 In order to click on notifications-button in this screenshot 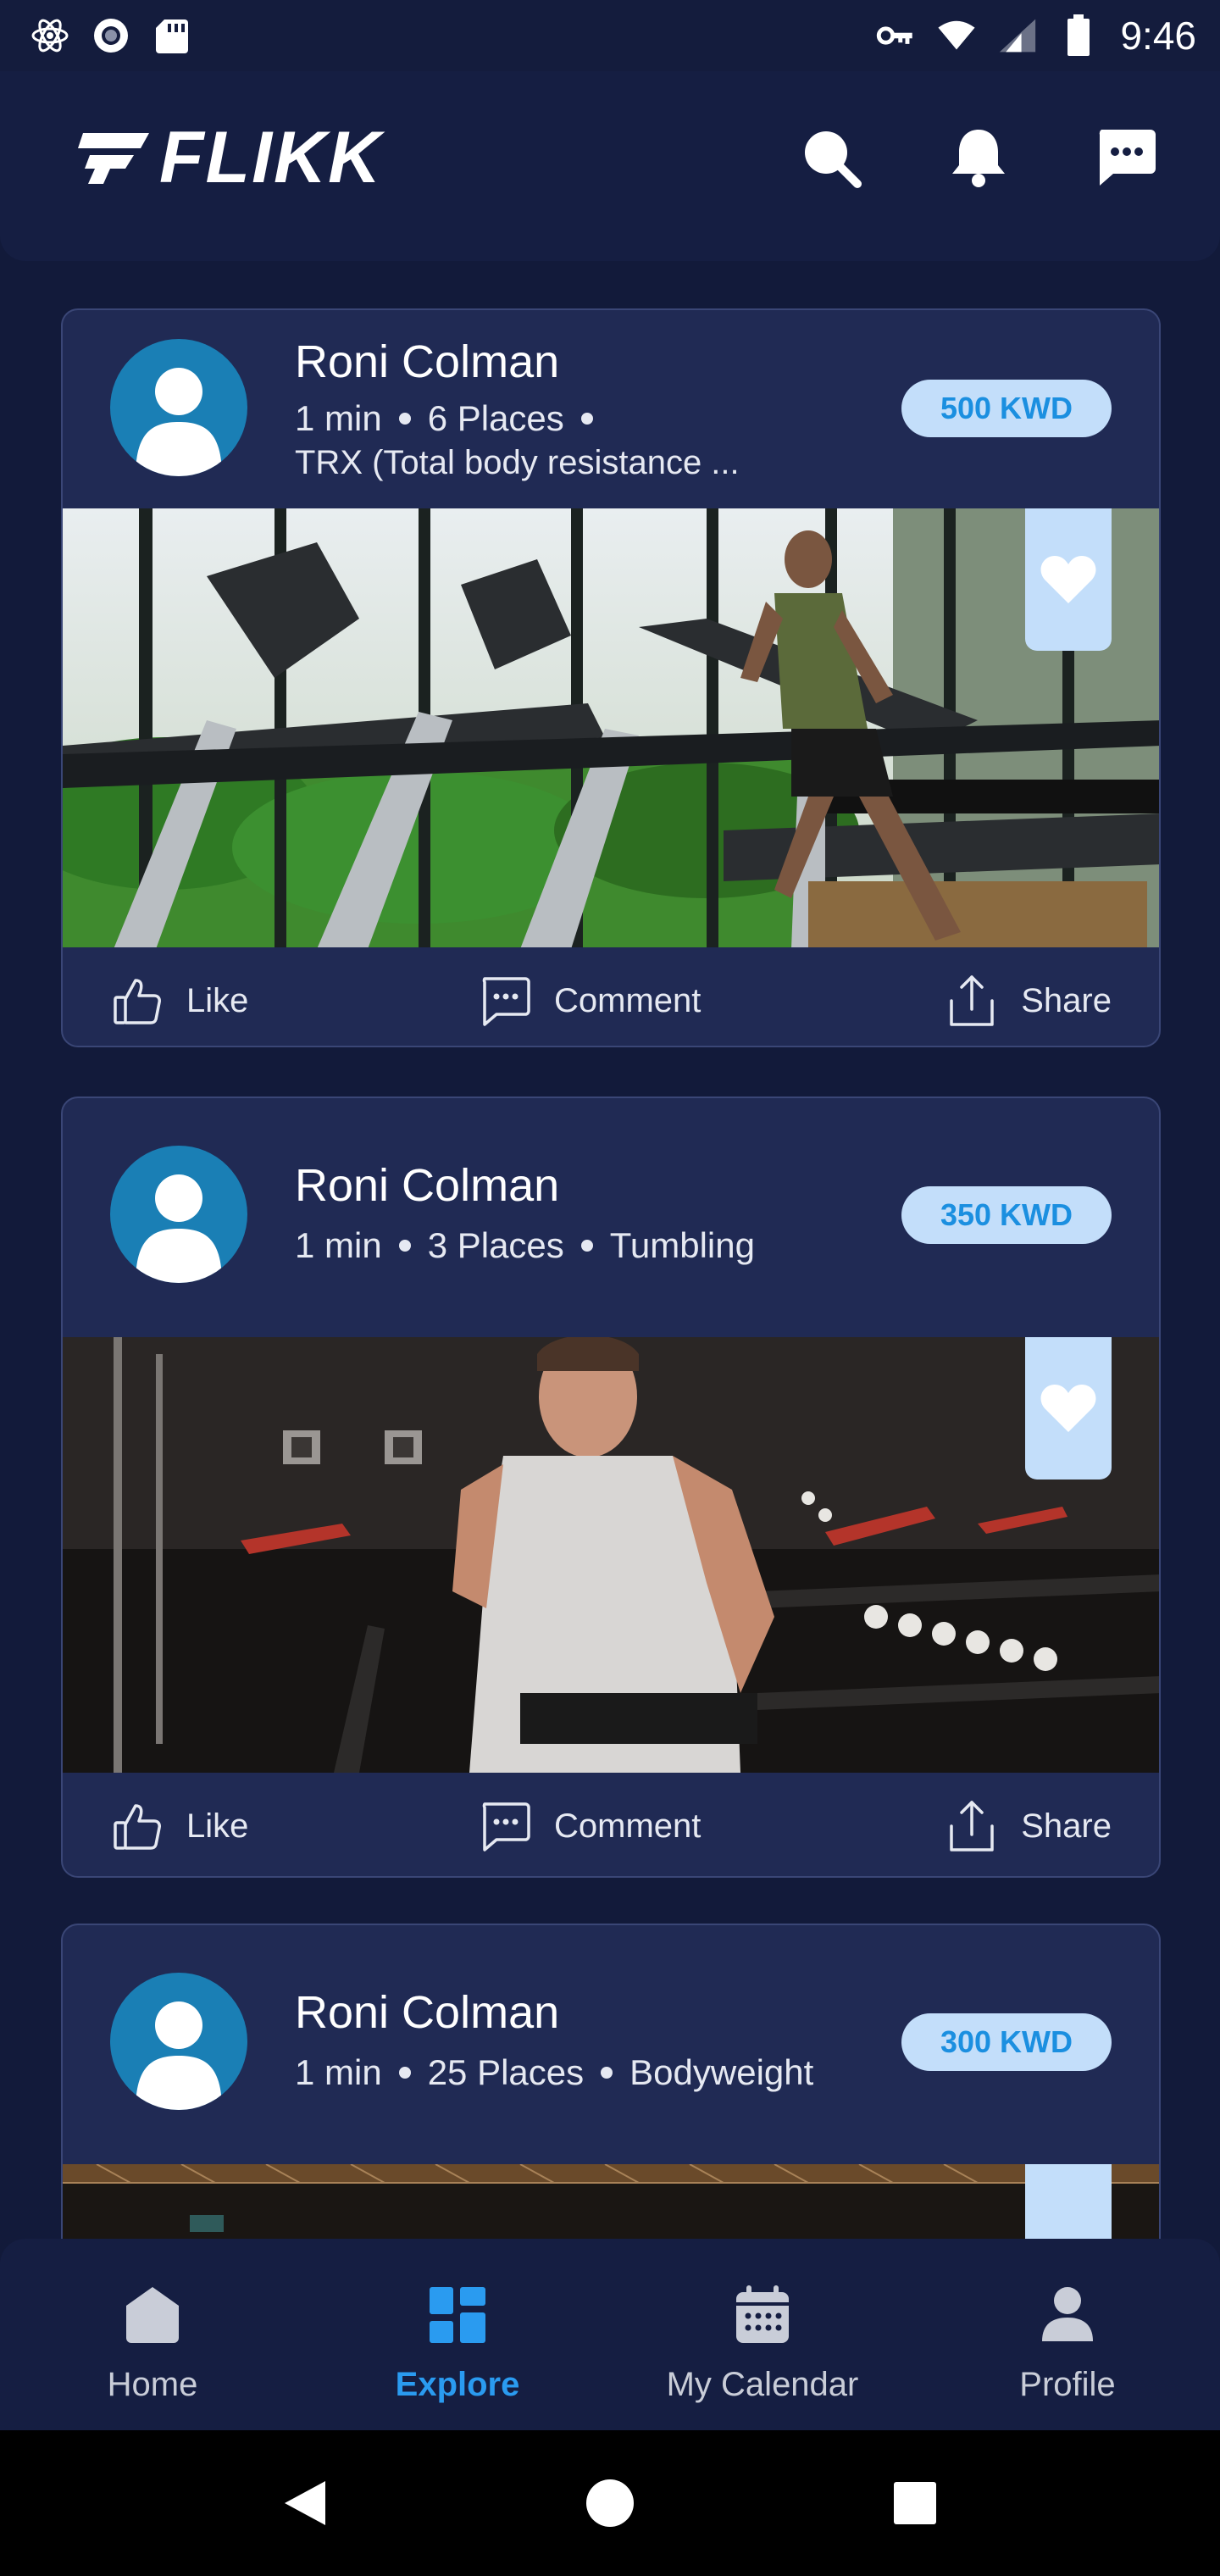, I will do `click(978, 157)`.